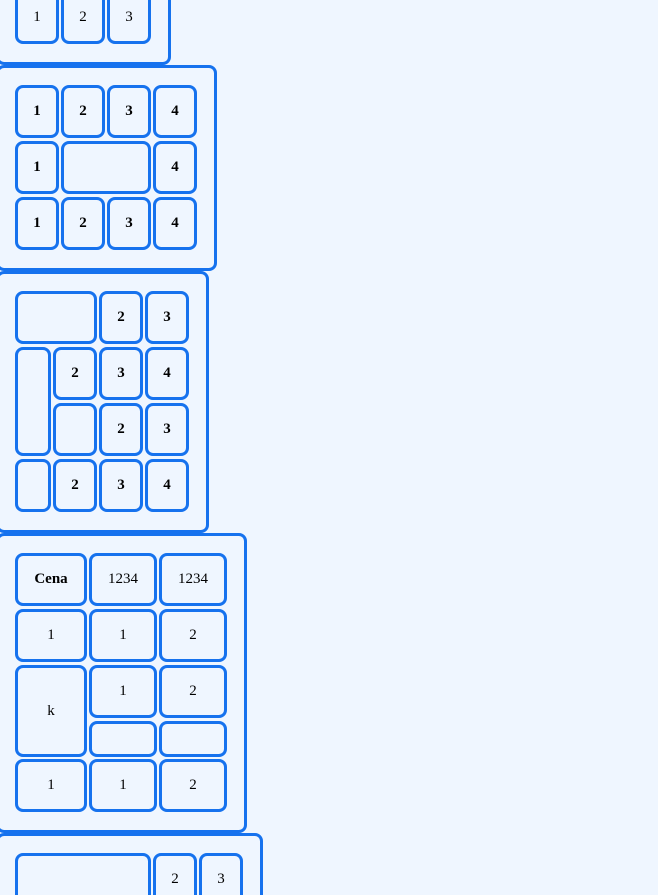  Describe the element at coordinates (106, 167) in the screenshot. I see `table-2-cell` at that location.